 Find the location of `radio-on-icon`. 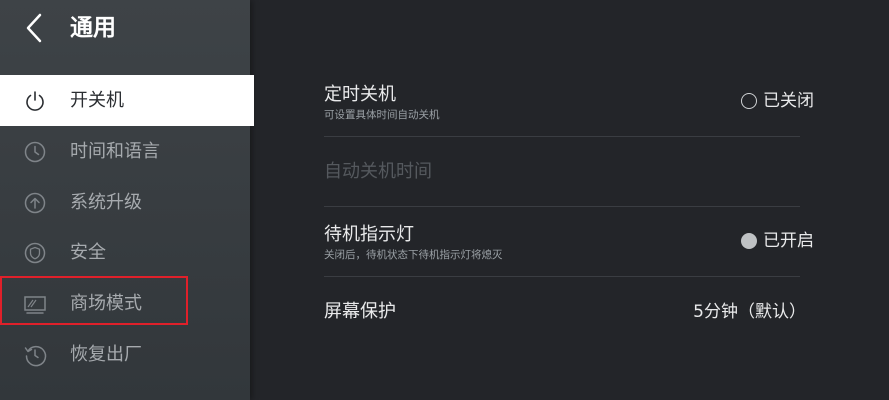

radio-on-icon is located at coordinates (749, 241).